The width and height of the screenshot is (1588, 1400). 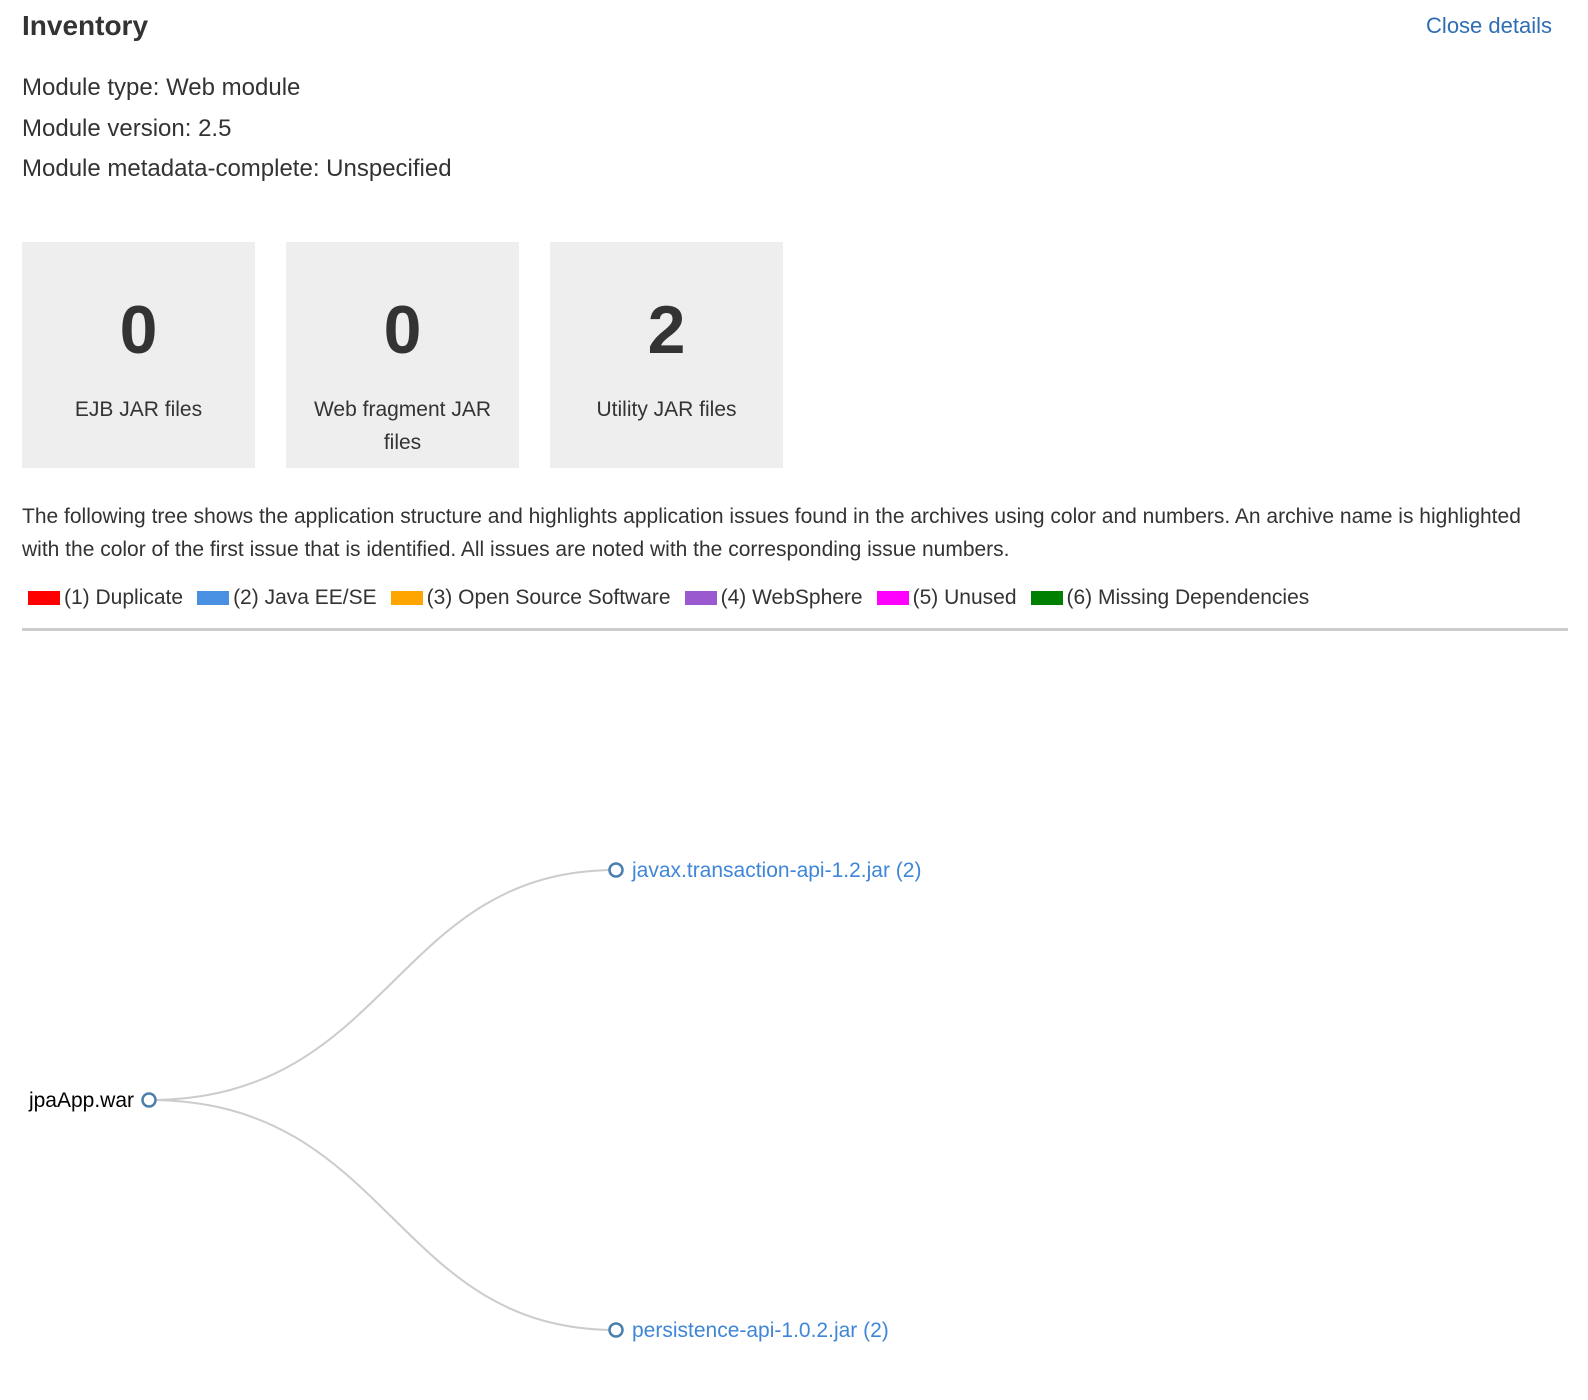 I want to click on card-label: EJB JAR files, so click(x=138, y=409).